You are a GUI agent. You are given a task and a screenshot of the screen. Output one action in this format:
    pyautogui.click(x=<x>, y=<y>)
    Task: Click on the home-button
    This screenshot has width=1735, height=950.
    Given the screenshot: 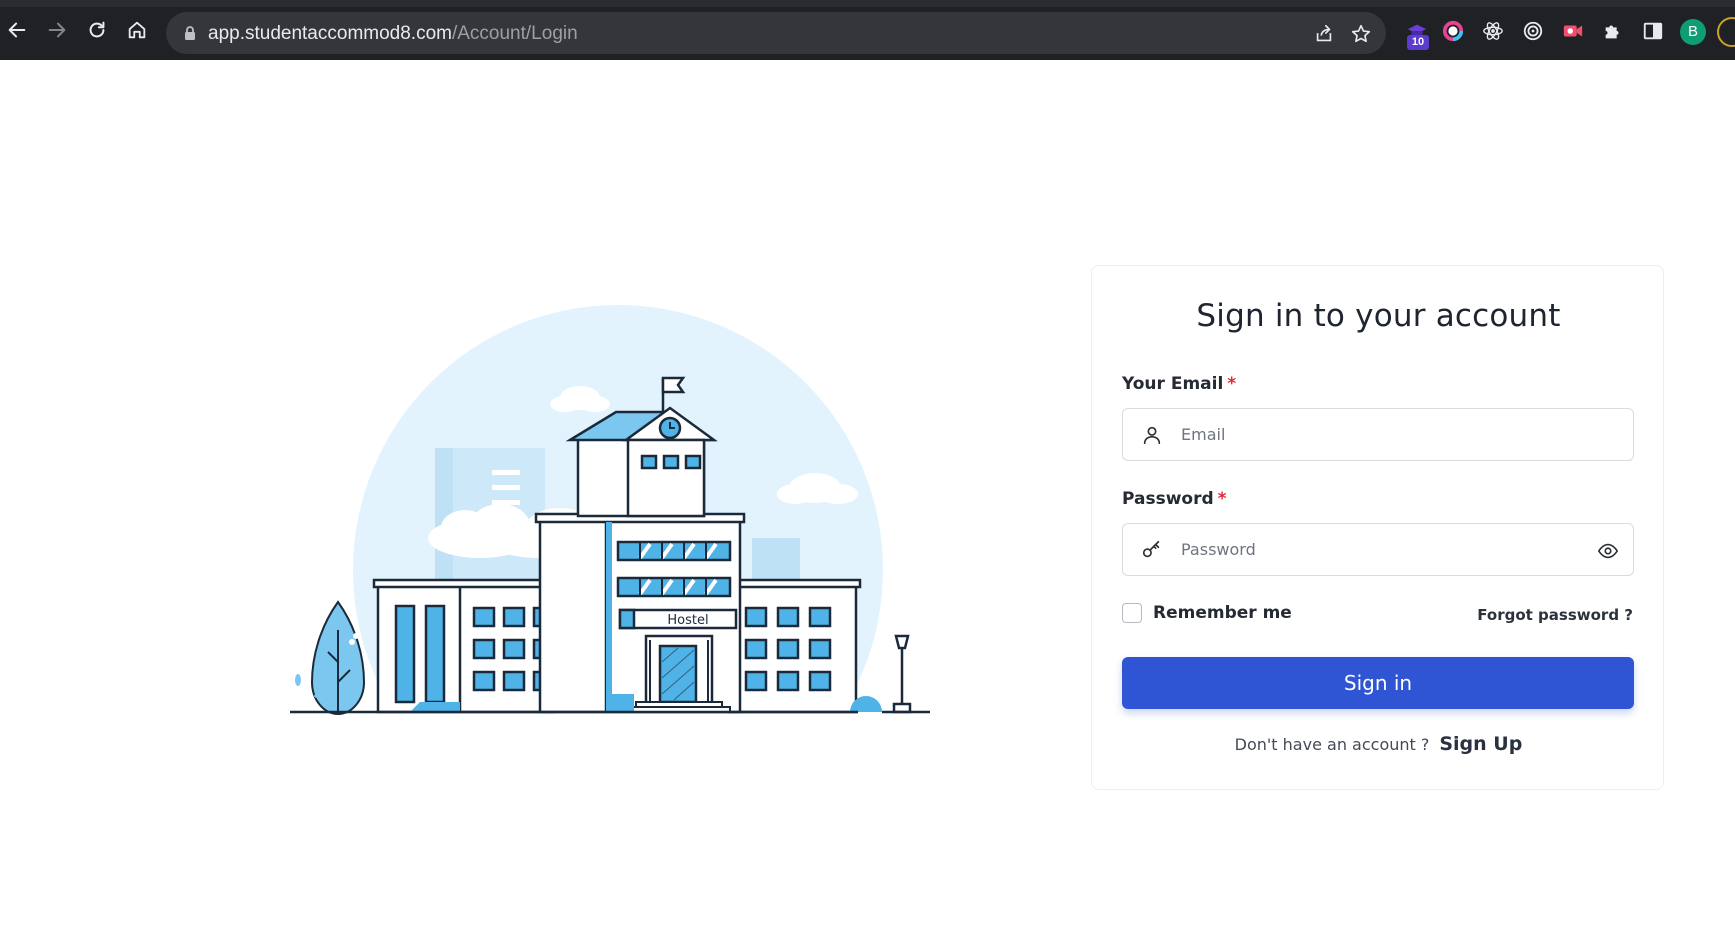 What is the action you would take?
    pyautogui.click(x=137, y=30)
    